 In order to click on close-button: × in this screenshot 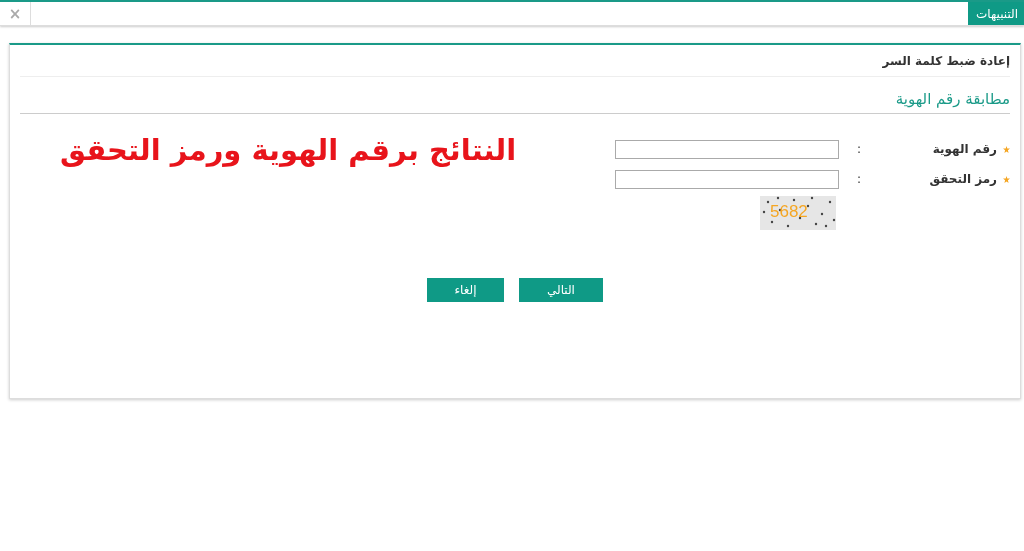, I will do `click(15, 13)`.